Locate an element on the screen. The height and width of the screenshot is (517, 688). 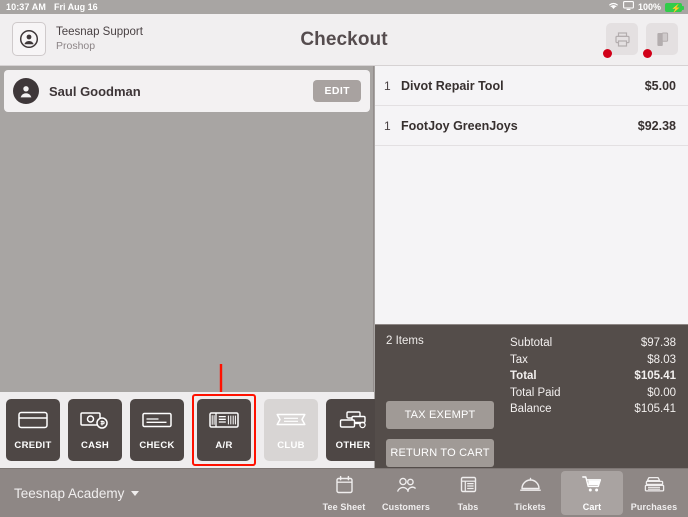
totals-line-tax: Tax $8.03 is located at coordinates (593, 360).